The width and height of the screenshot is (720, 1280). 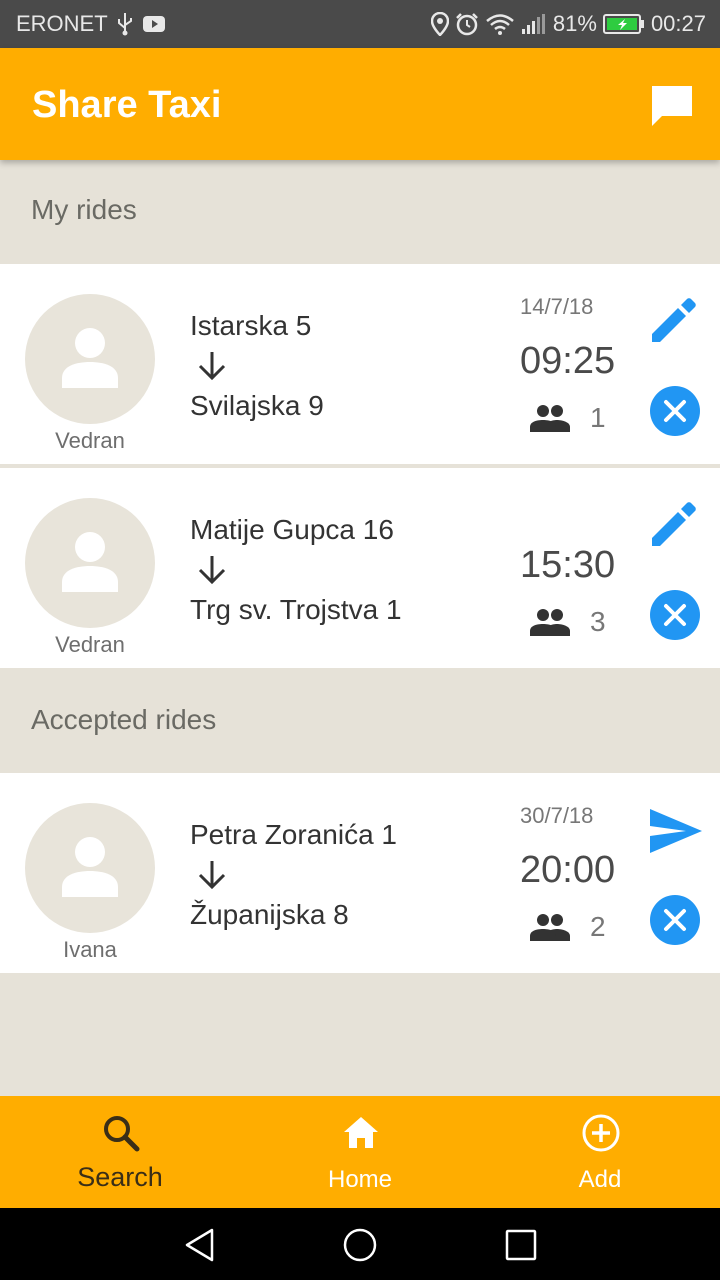 What do you see at coordinates (360, 1179) in the screenshot?
I see `nav-home-label: Home` at bounding box center [360, 1179].